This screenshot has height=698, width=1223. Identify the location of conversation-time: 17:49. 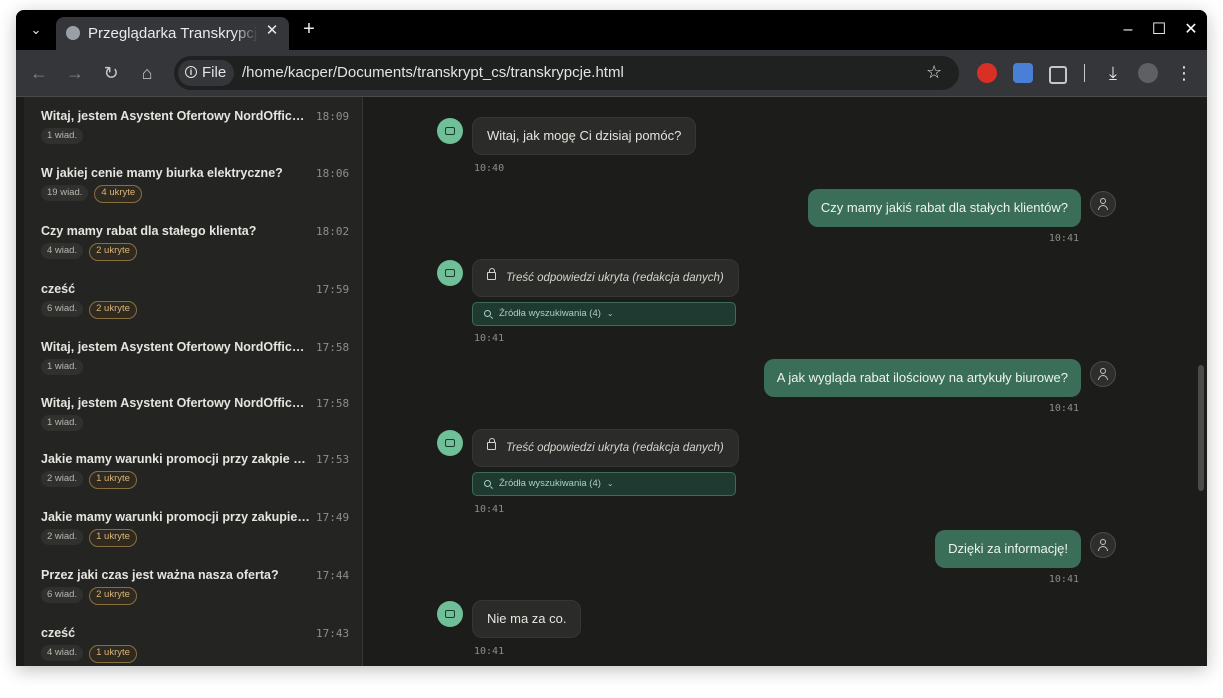
(333, 517).